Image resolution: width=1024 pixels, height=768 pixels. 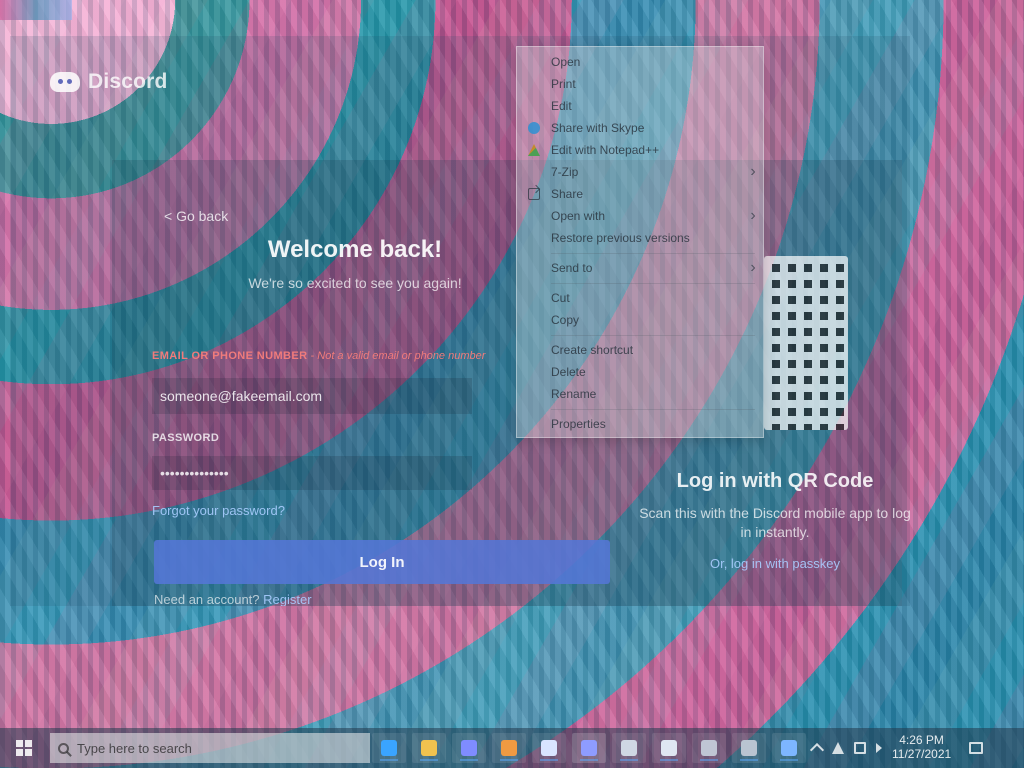 What do you see at coordinates (287, 599) in the screenshot?
I see `register-link: Register` at bounding box center [287, 599].